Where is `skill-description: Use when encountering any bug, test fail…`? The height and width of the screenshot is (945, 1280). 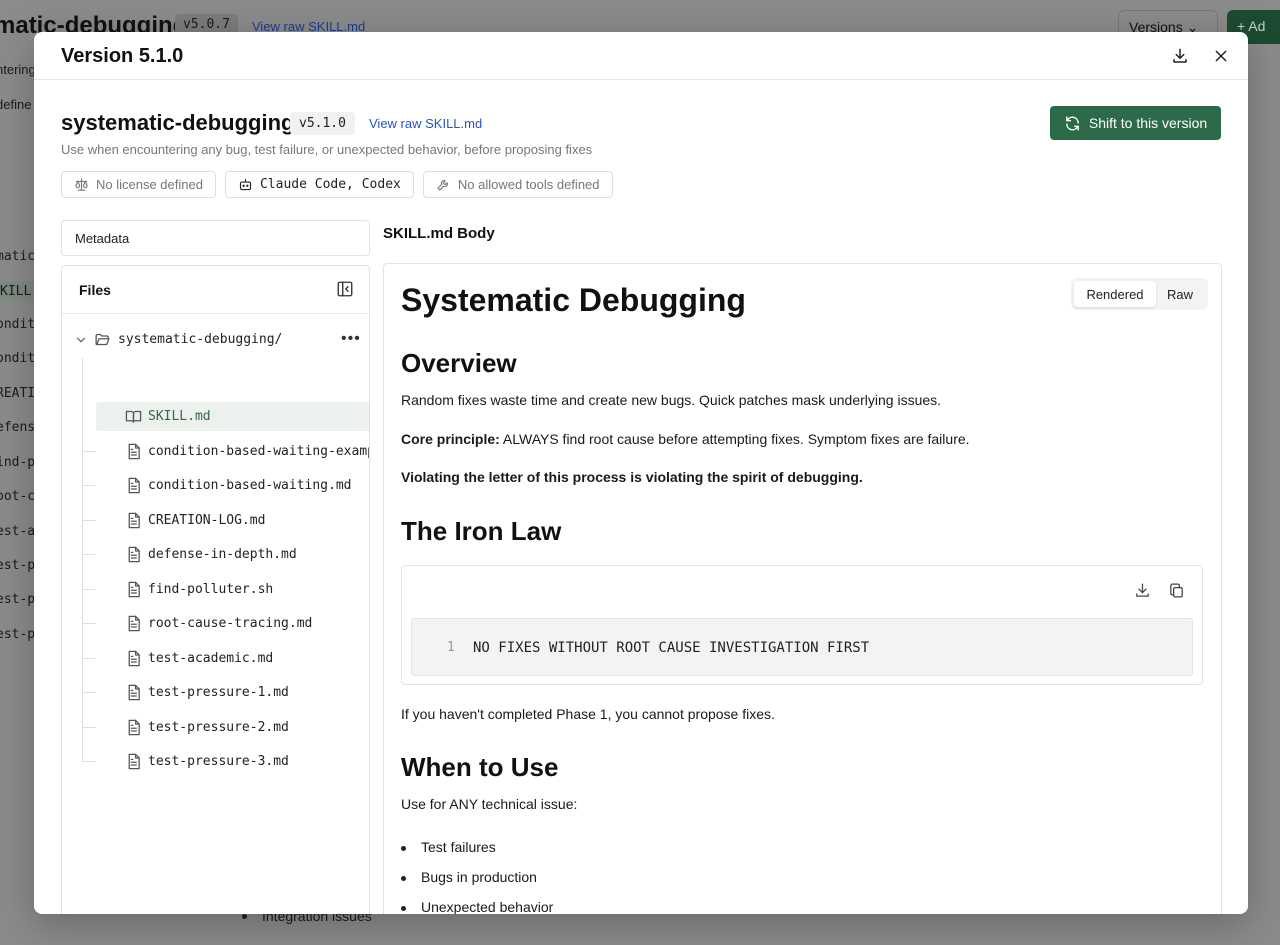 skill-description: Use when encountering any bug, test fail… is located at coordinates (327, 149).